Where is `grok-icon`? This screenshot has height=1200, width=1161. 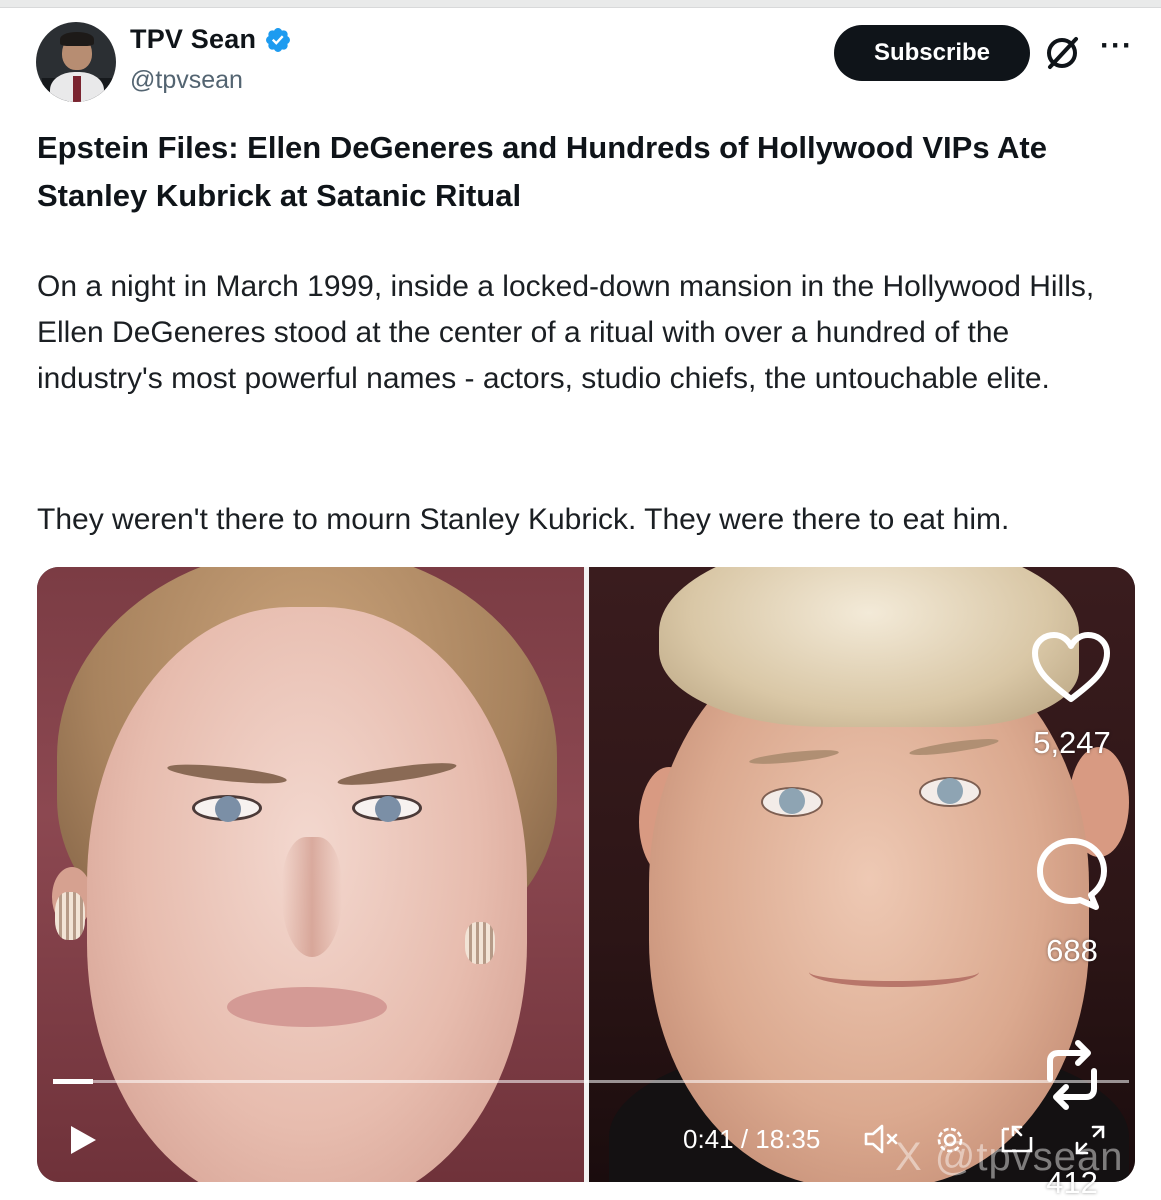
grok-icon is located at coordinates (1062, 53).